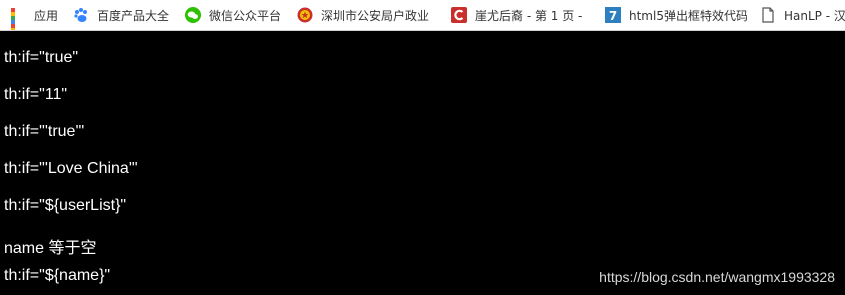  I want to click on bookmark-label: 微信公众平台, so click(245, 15).